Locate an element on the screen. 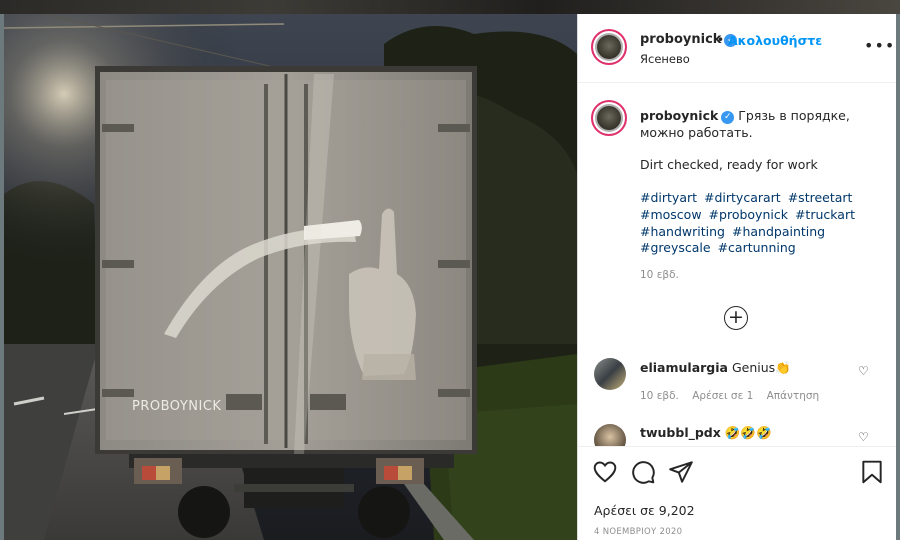  hashtag-link: #handpainting is located at coordinates (778, 231).